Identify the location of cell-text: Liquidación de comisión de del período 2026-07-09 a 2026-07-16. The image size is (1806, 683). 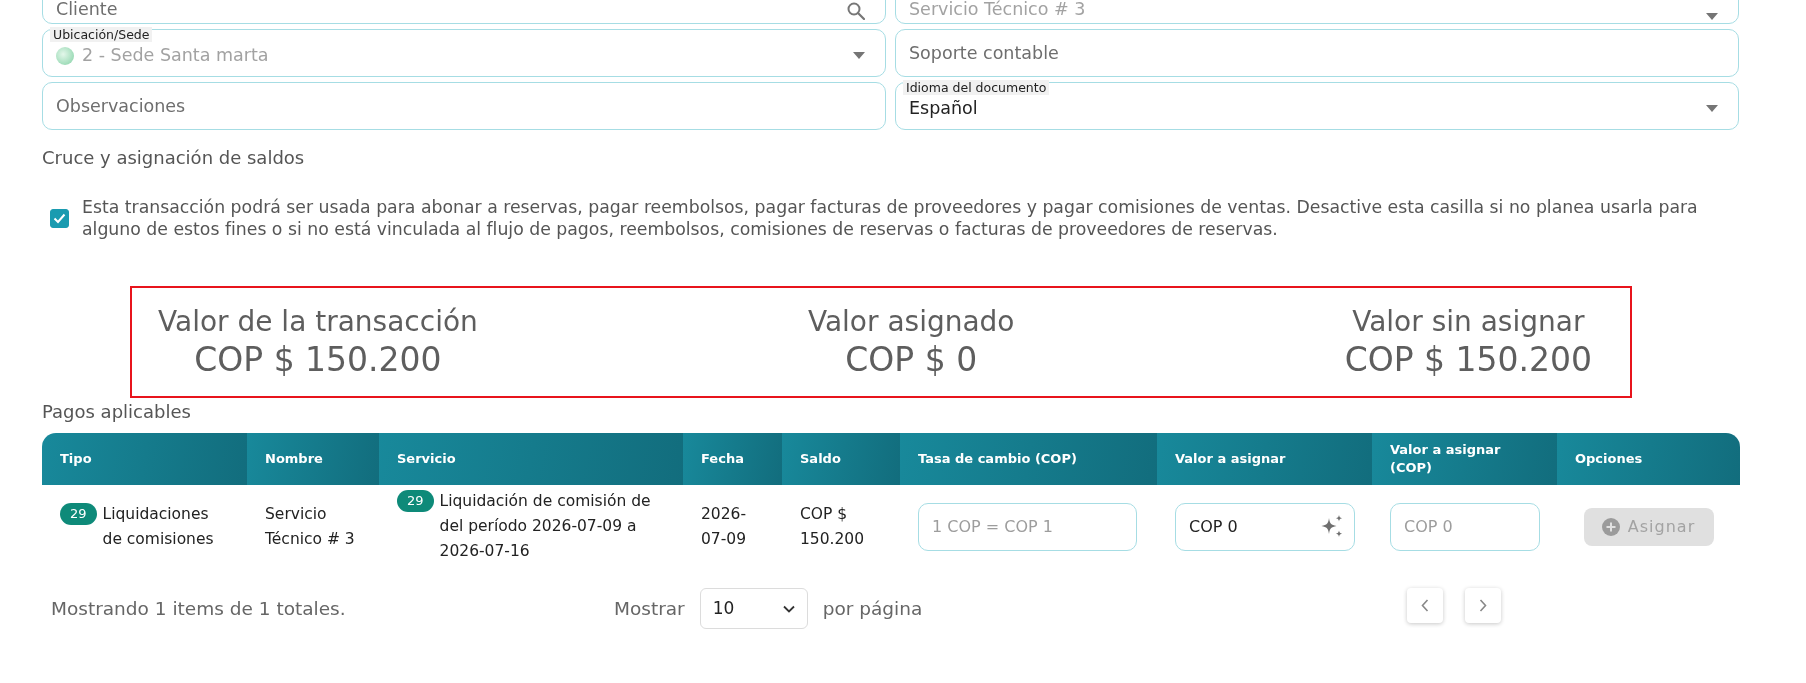
(545, 526).